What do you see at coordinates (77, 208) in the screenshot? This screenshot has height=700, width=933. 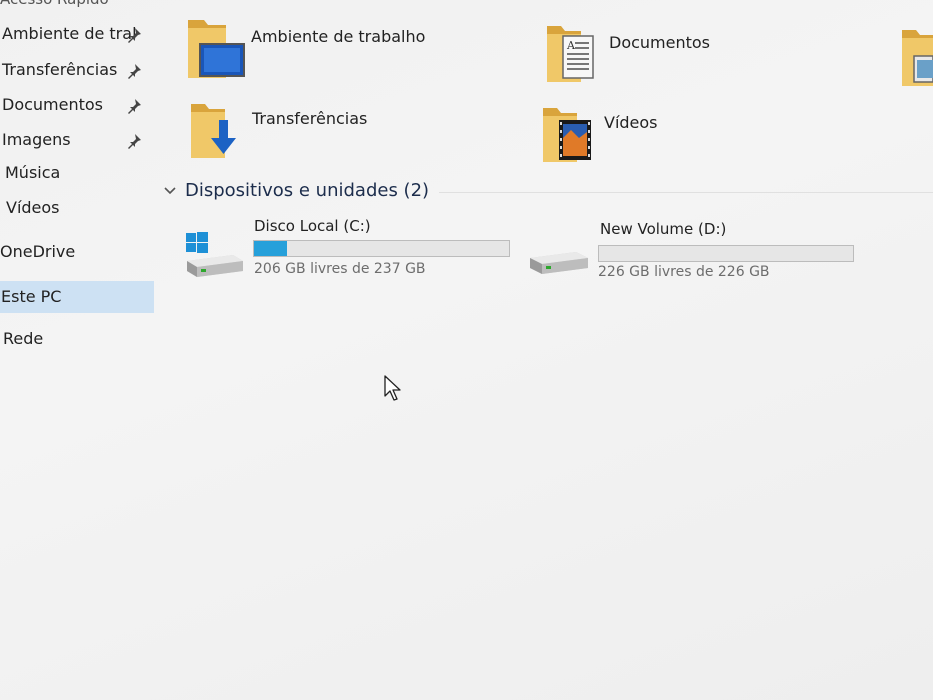 I see `sidebar-item-videos: Vídeos` at bounding box center [77, 208].